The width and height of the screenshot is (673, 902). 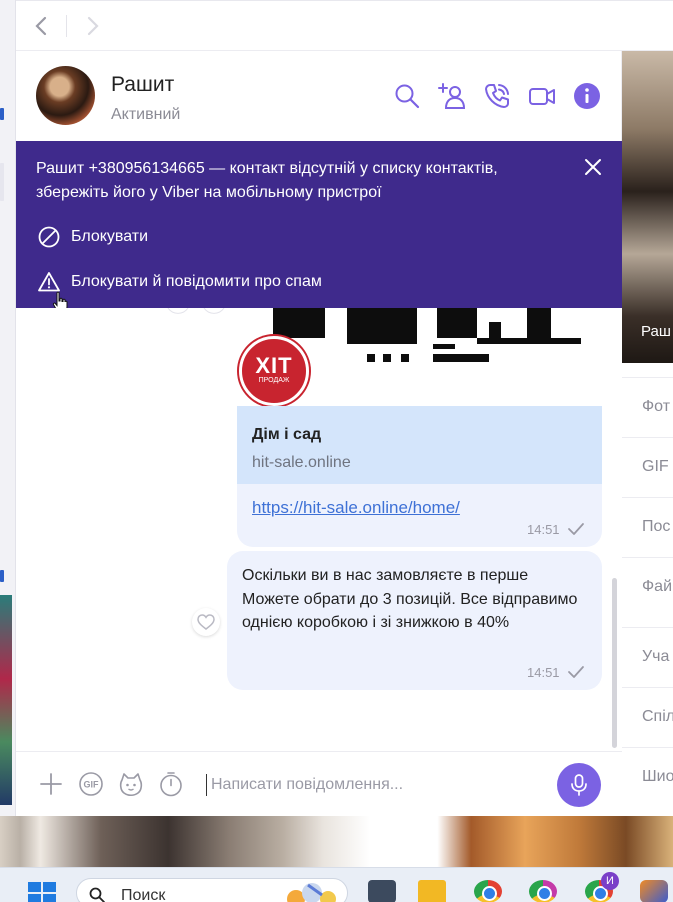 I want to click on profile-badge: И, so click(x=610, y=881).